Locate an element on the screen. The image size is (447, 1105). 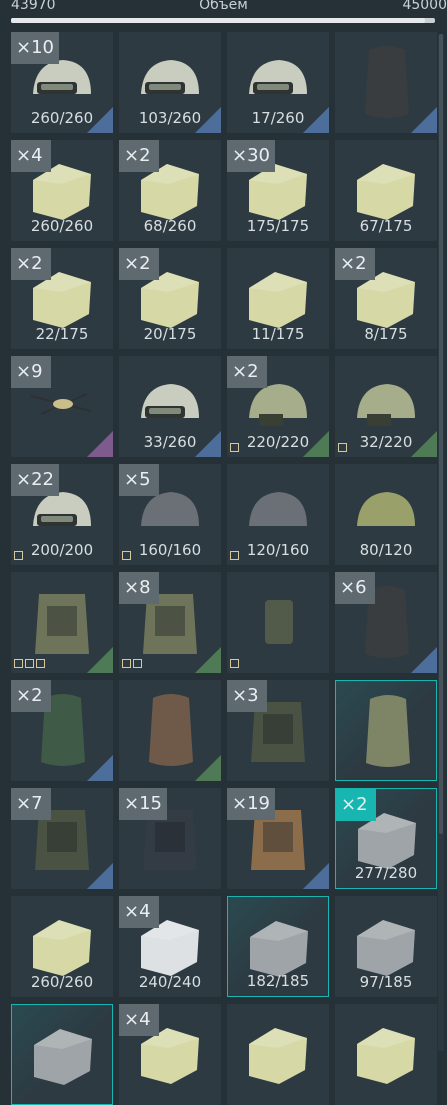
durability-label: 175/175 is located at coordinates (278, 226).